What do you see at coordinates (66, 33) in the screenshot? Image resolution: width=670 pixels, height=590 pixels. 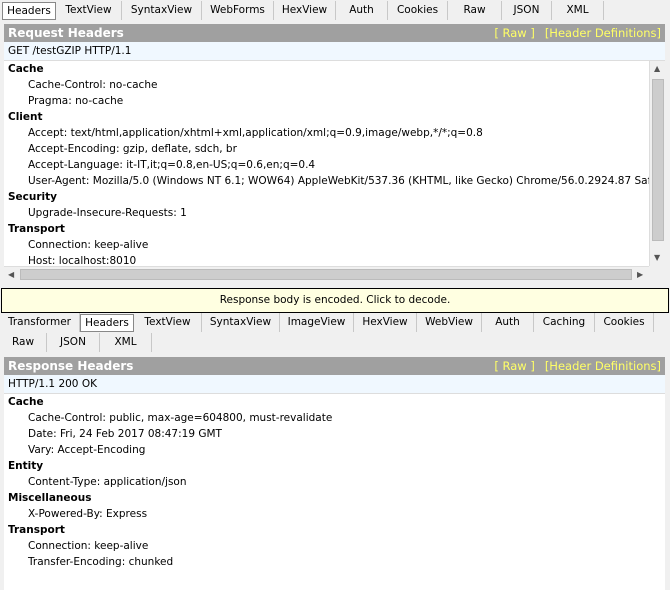 I see `request-headers-title: Request Headers` at bounding box center [66, 33].